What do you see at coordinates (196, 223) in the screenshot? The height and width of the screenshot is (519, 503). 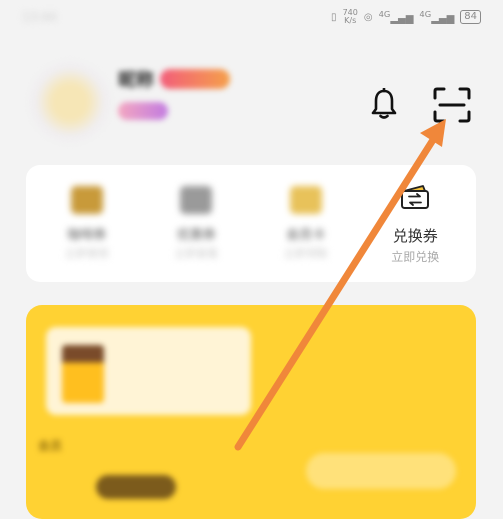 I see `quick-menu-item-coupon: 优惠券 立即查看` at bounding box center [196, 223].